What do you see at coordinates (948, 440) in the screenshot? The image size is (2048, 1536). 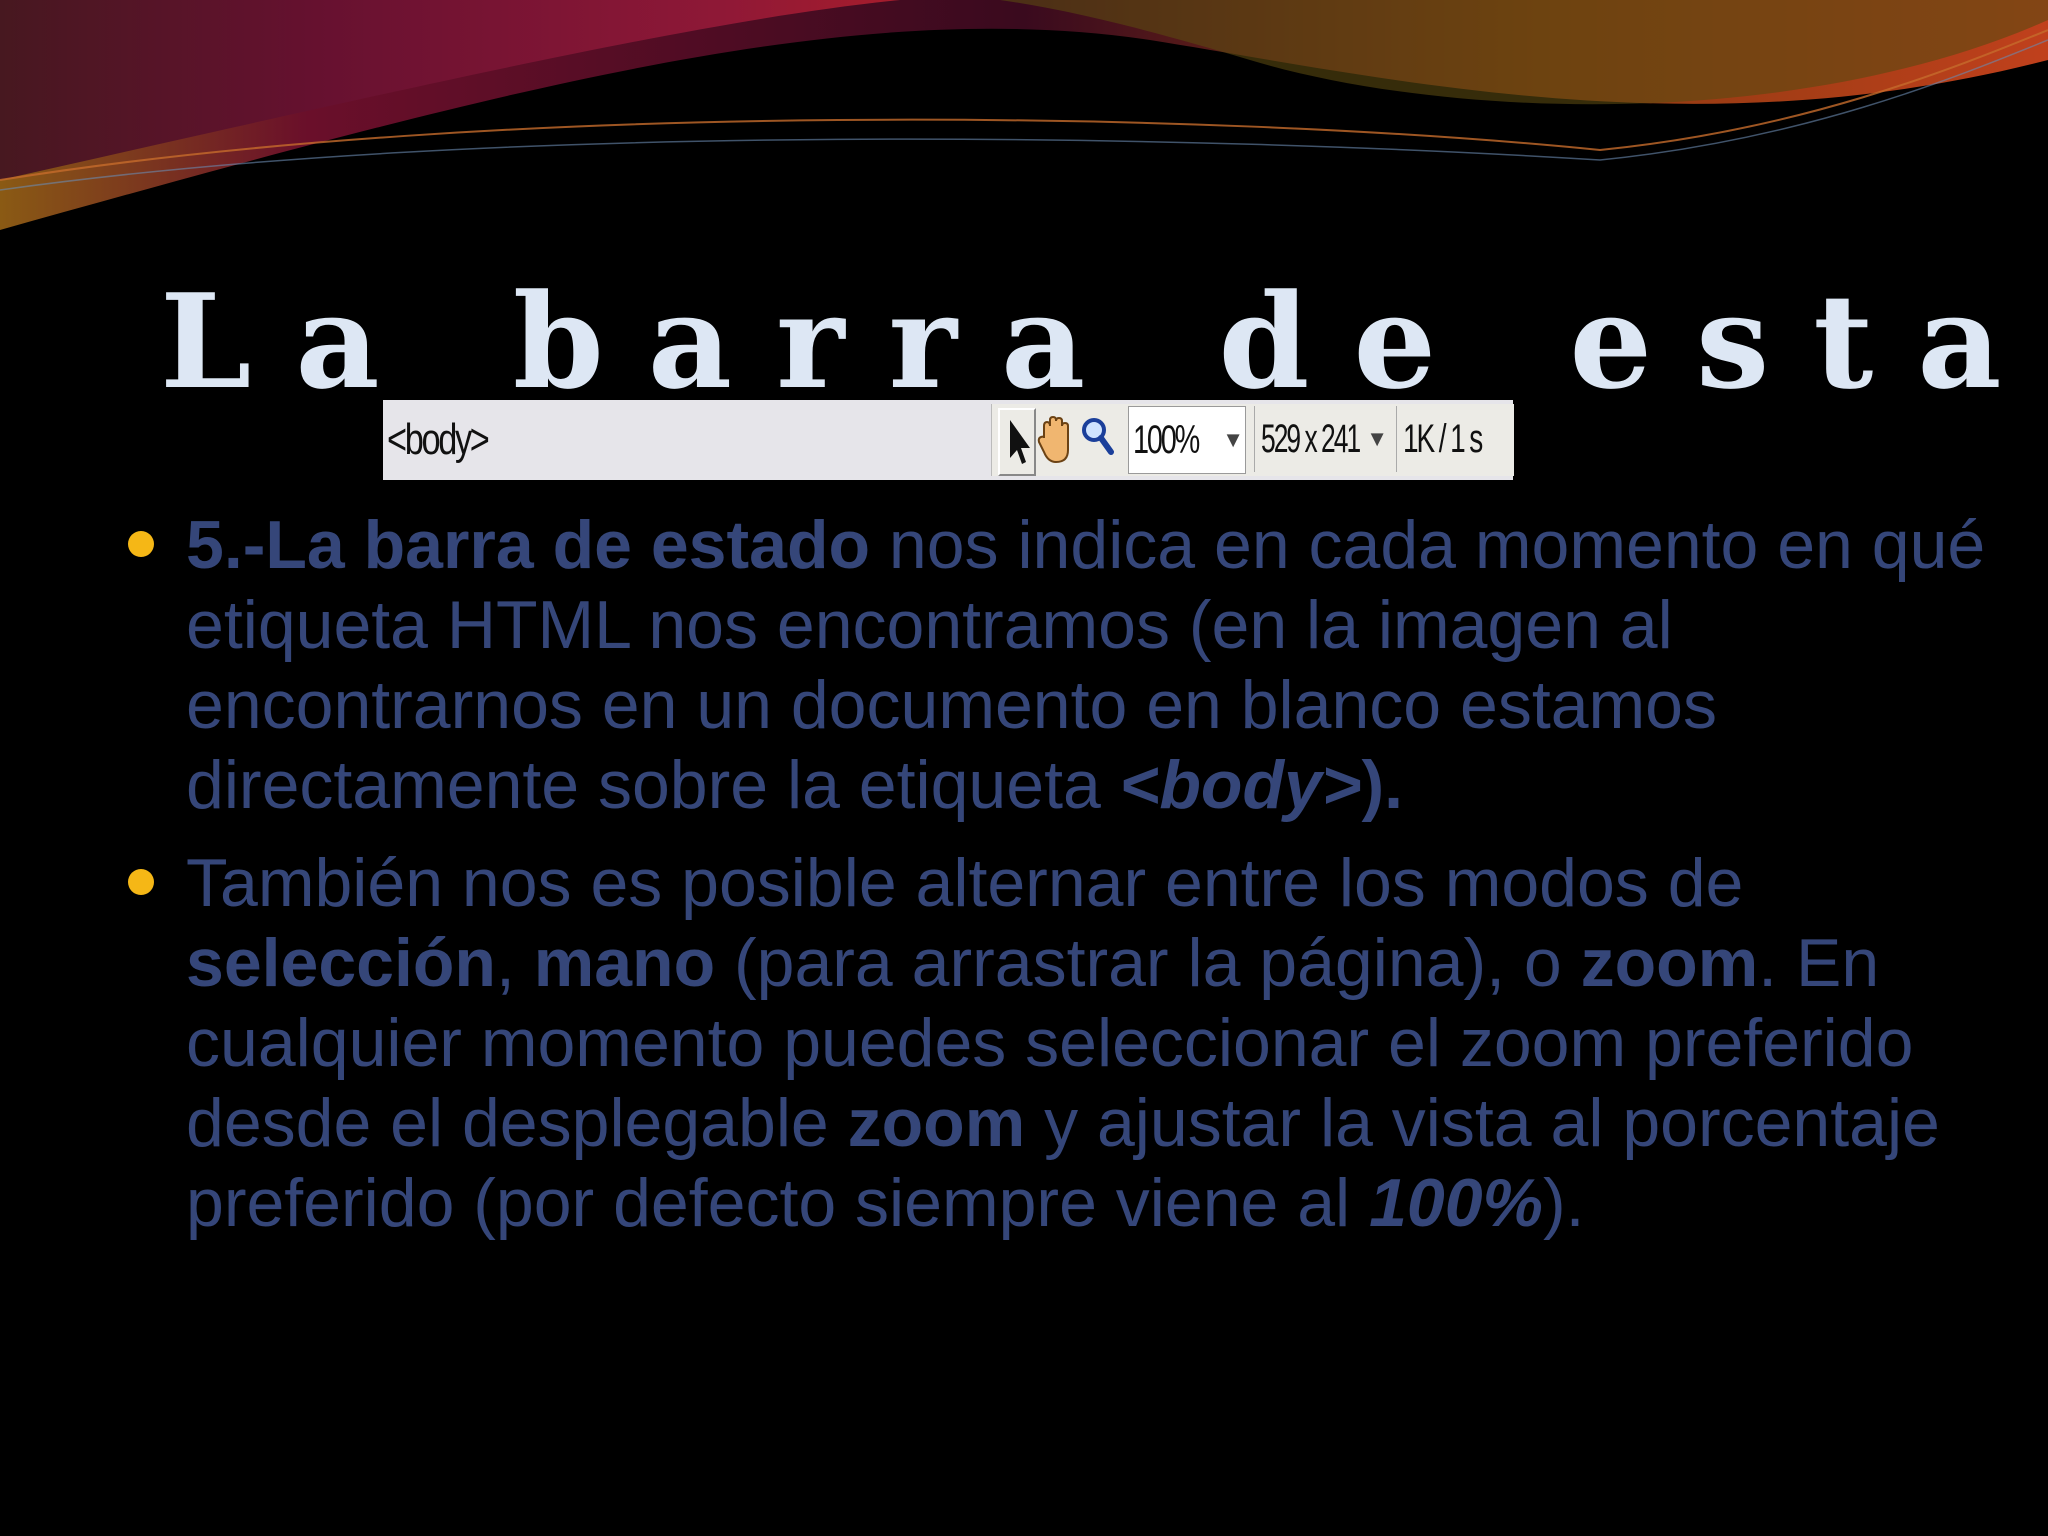 I see `status-bar-screenshot: <body> 100% ▼ 529 x 241 ▼ 1K / 1 s` at bounding box center [948, 440].